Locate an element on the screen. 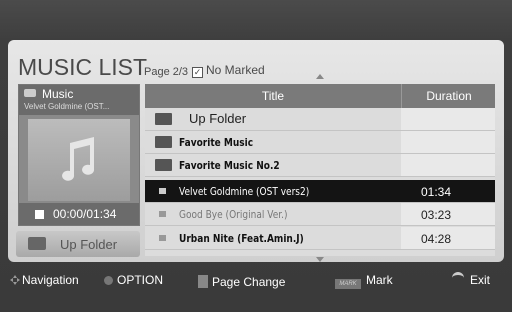 Image resolution: width=512 pixels, height=312 pixels. list-item-duration: 01:34 is located at coordinates (436, 192).